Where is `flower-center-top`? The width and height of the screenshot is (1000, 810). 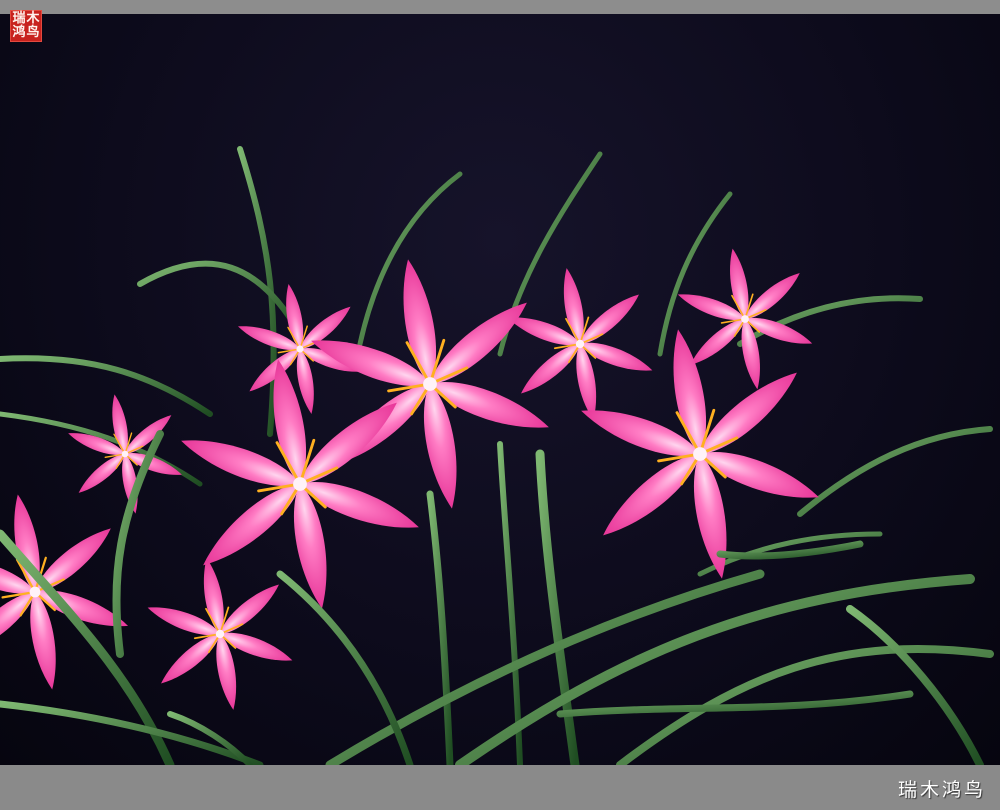 flower-center-top is located at coordinates (429, 384).